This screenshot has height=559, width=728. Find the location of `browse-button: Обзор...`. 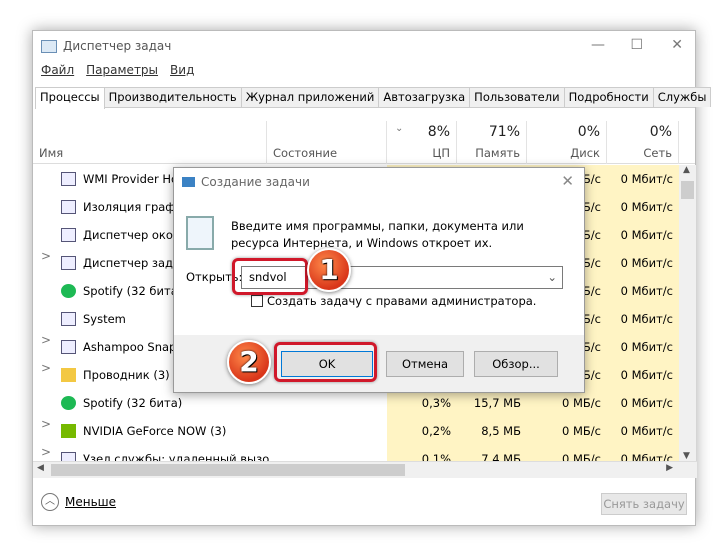

browse-button: Обзор... is located at coordinates (516, 364).